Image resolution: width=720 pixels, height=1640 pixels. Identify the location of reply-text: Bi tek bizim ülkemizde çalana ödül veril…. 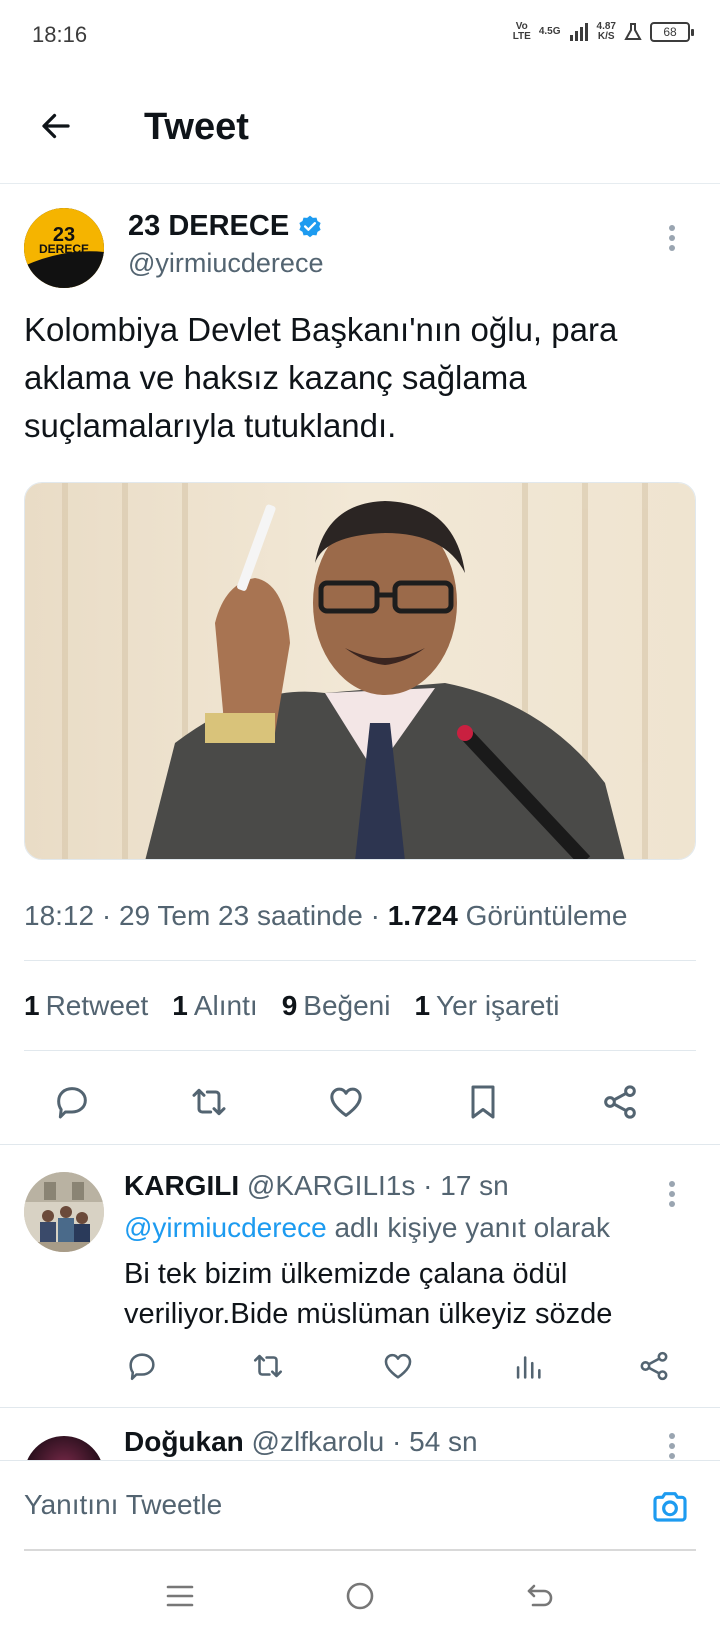
(368, 1294).